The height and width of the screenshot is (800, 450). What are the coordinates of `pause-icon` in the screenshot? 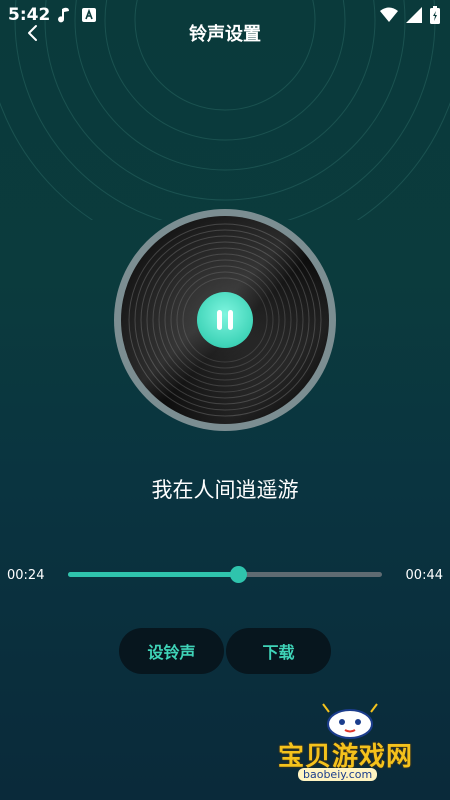 It's located at (225, 320).